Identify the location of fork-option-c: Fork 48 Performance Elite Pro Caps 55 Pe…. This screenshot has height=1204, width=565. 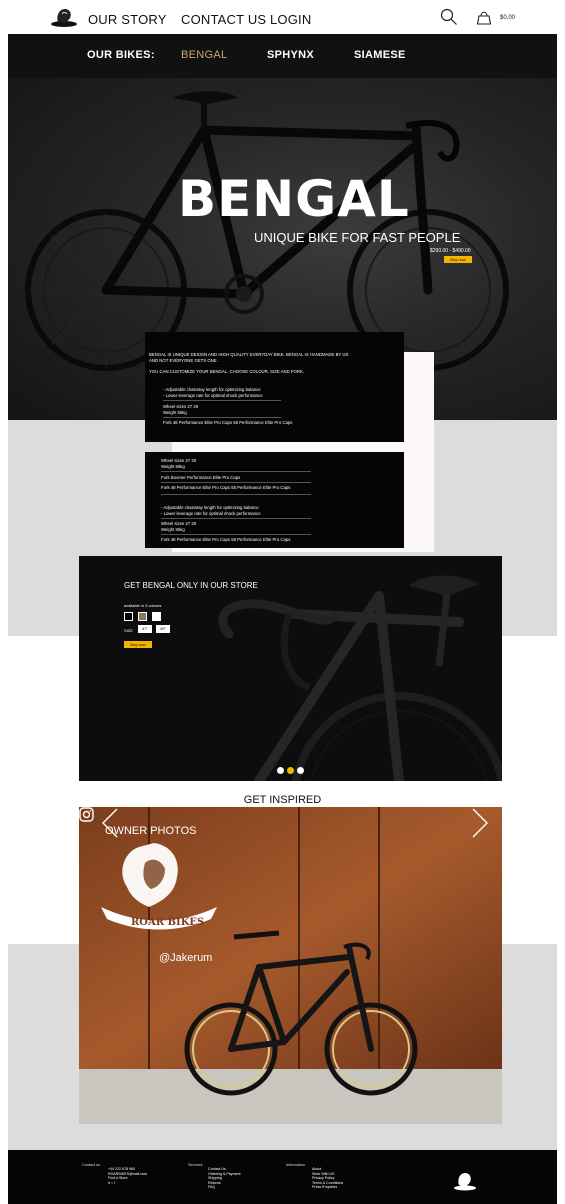
(226, 539).